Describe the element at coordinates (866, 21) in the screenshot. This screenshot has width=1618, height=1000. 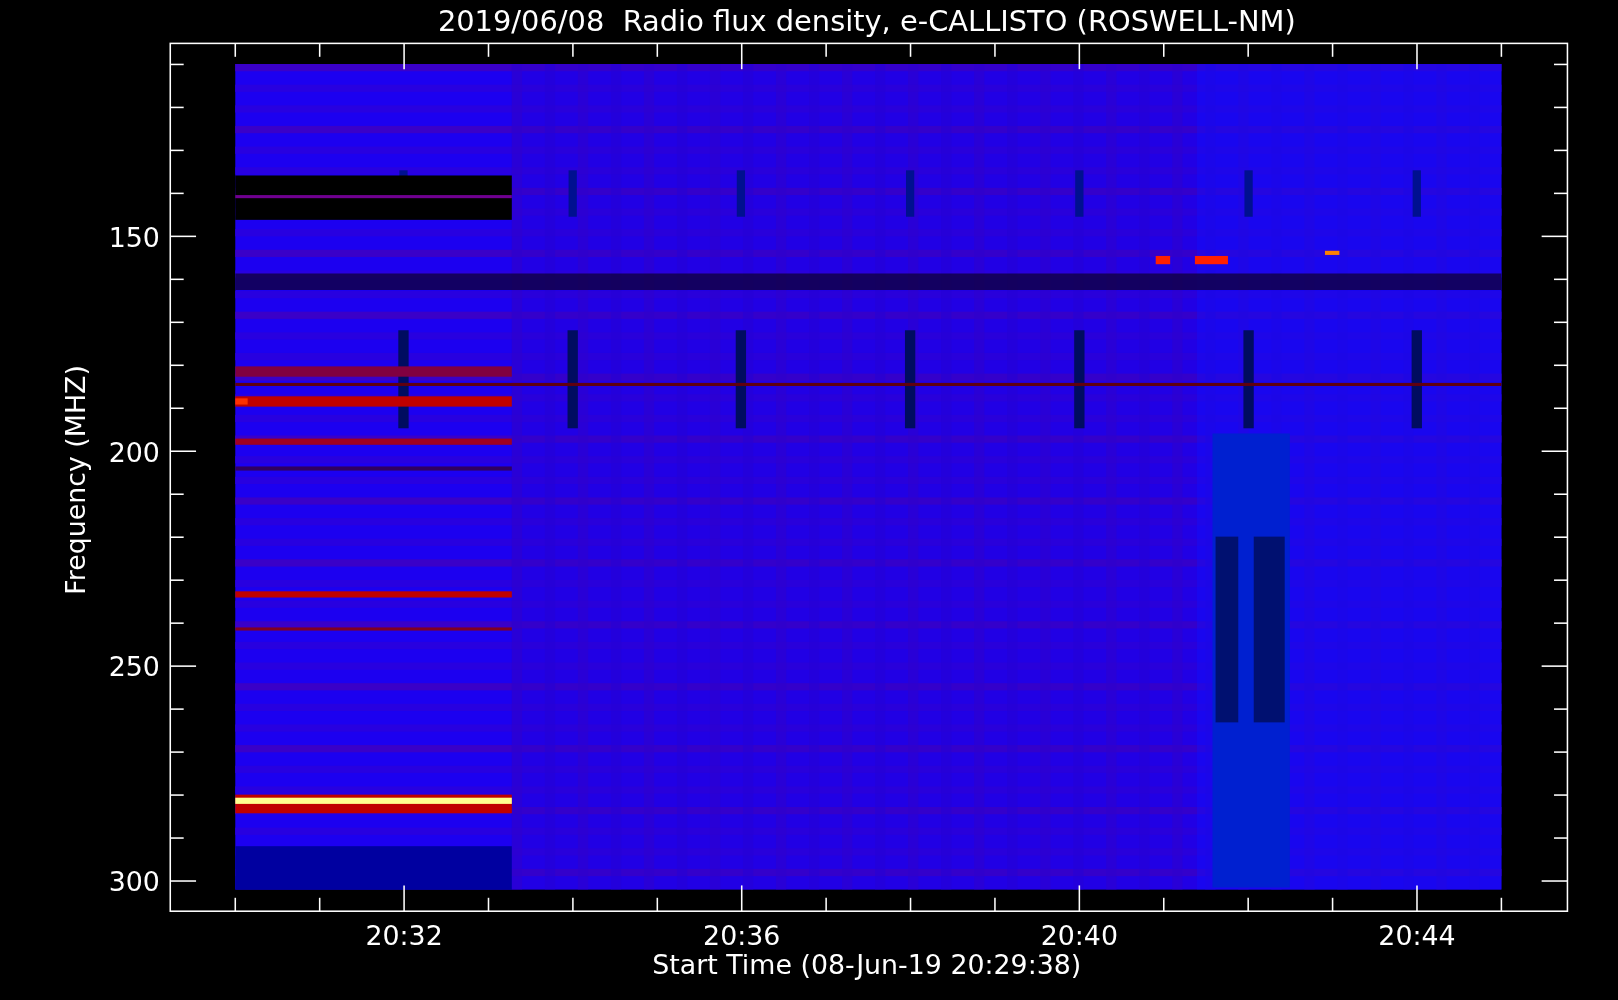
I see `plot-title: 2019/06/08 Radio flux density, e-CALLISTO (ROSWELL-NM)` at that location.